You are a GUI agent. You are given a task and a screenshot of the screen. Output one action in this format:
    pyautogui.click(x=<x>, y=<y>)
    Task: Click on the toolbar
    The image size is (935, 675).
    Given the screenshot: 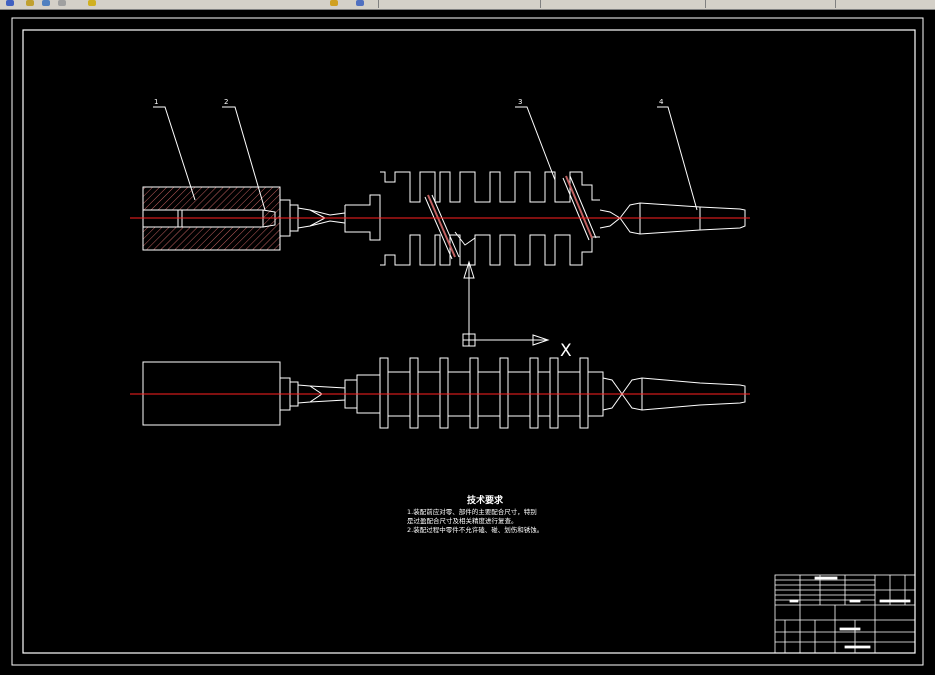 What is the action you would take?
    pyautogui.click(x=467, y=5)
    